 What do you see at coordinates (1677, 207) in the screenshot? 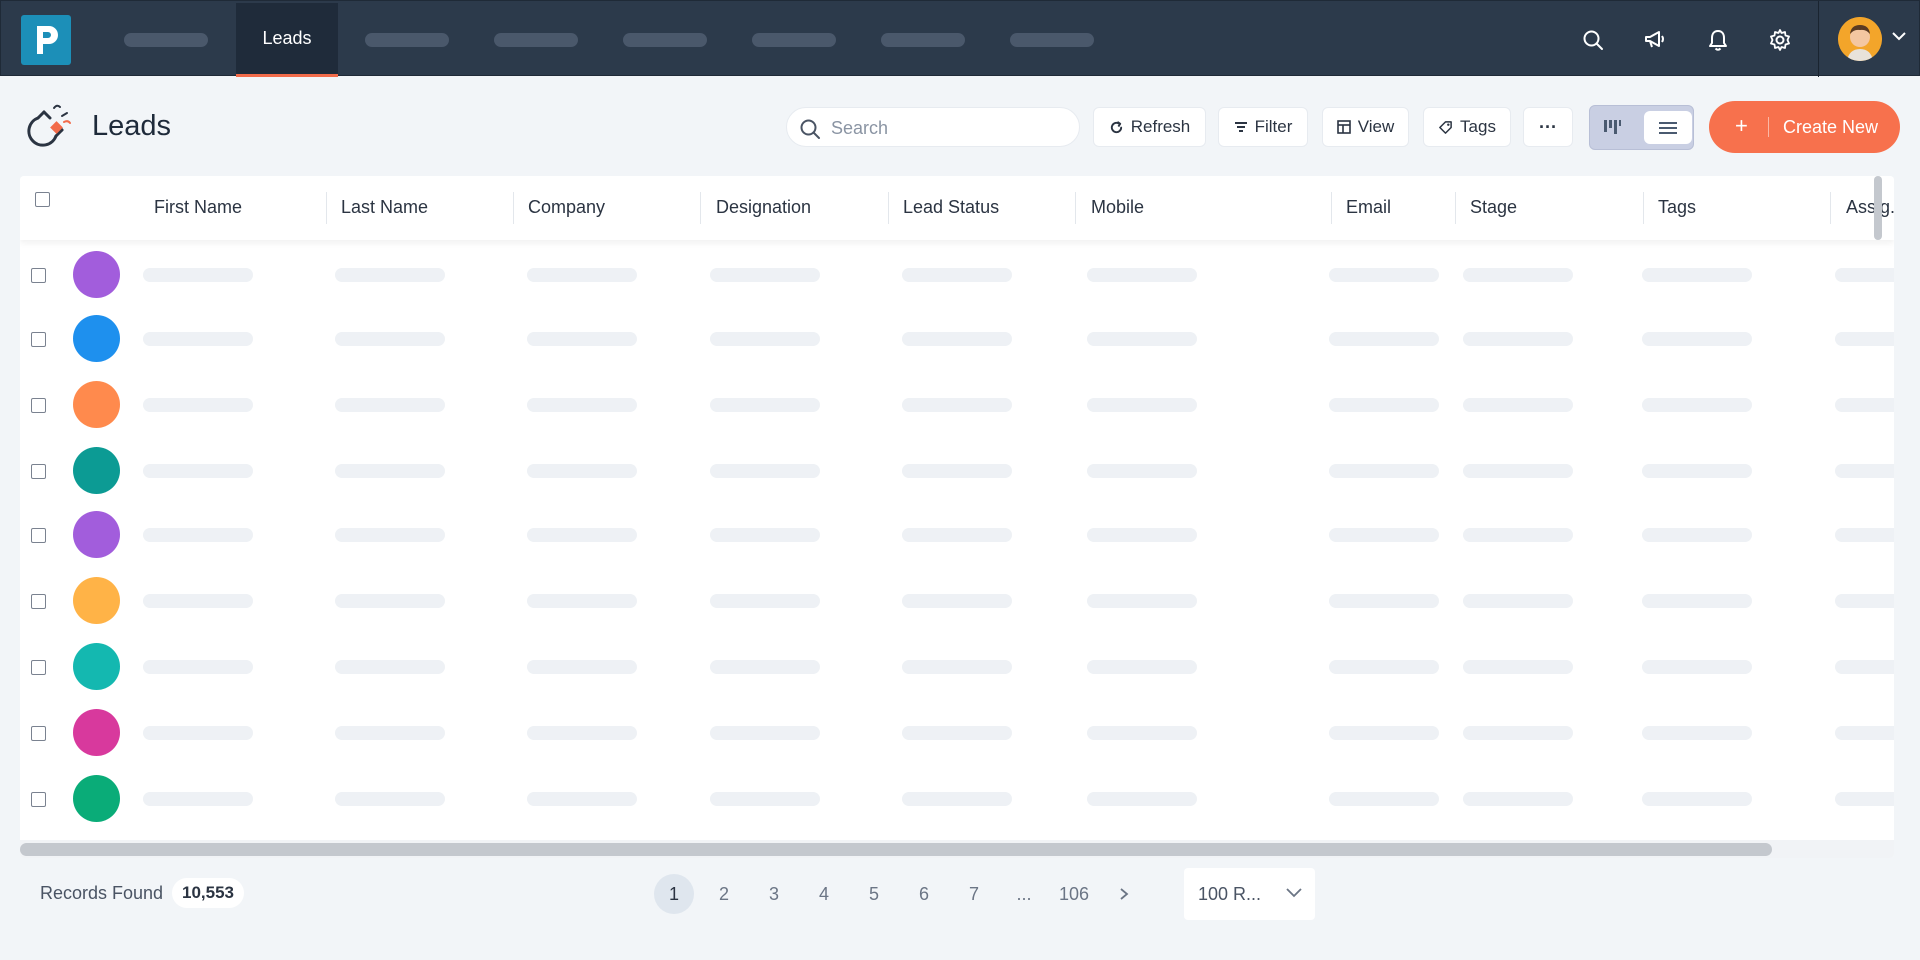
I see `column-header-tags: Tags` at bounding box center [1677, 207].